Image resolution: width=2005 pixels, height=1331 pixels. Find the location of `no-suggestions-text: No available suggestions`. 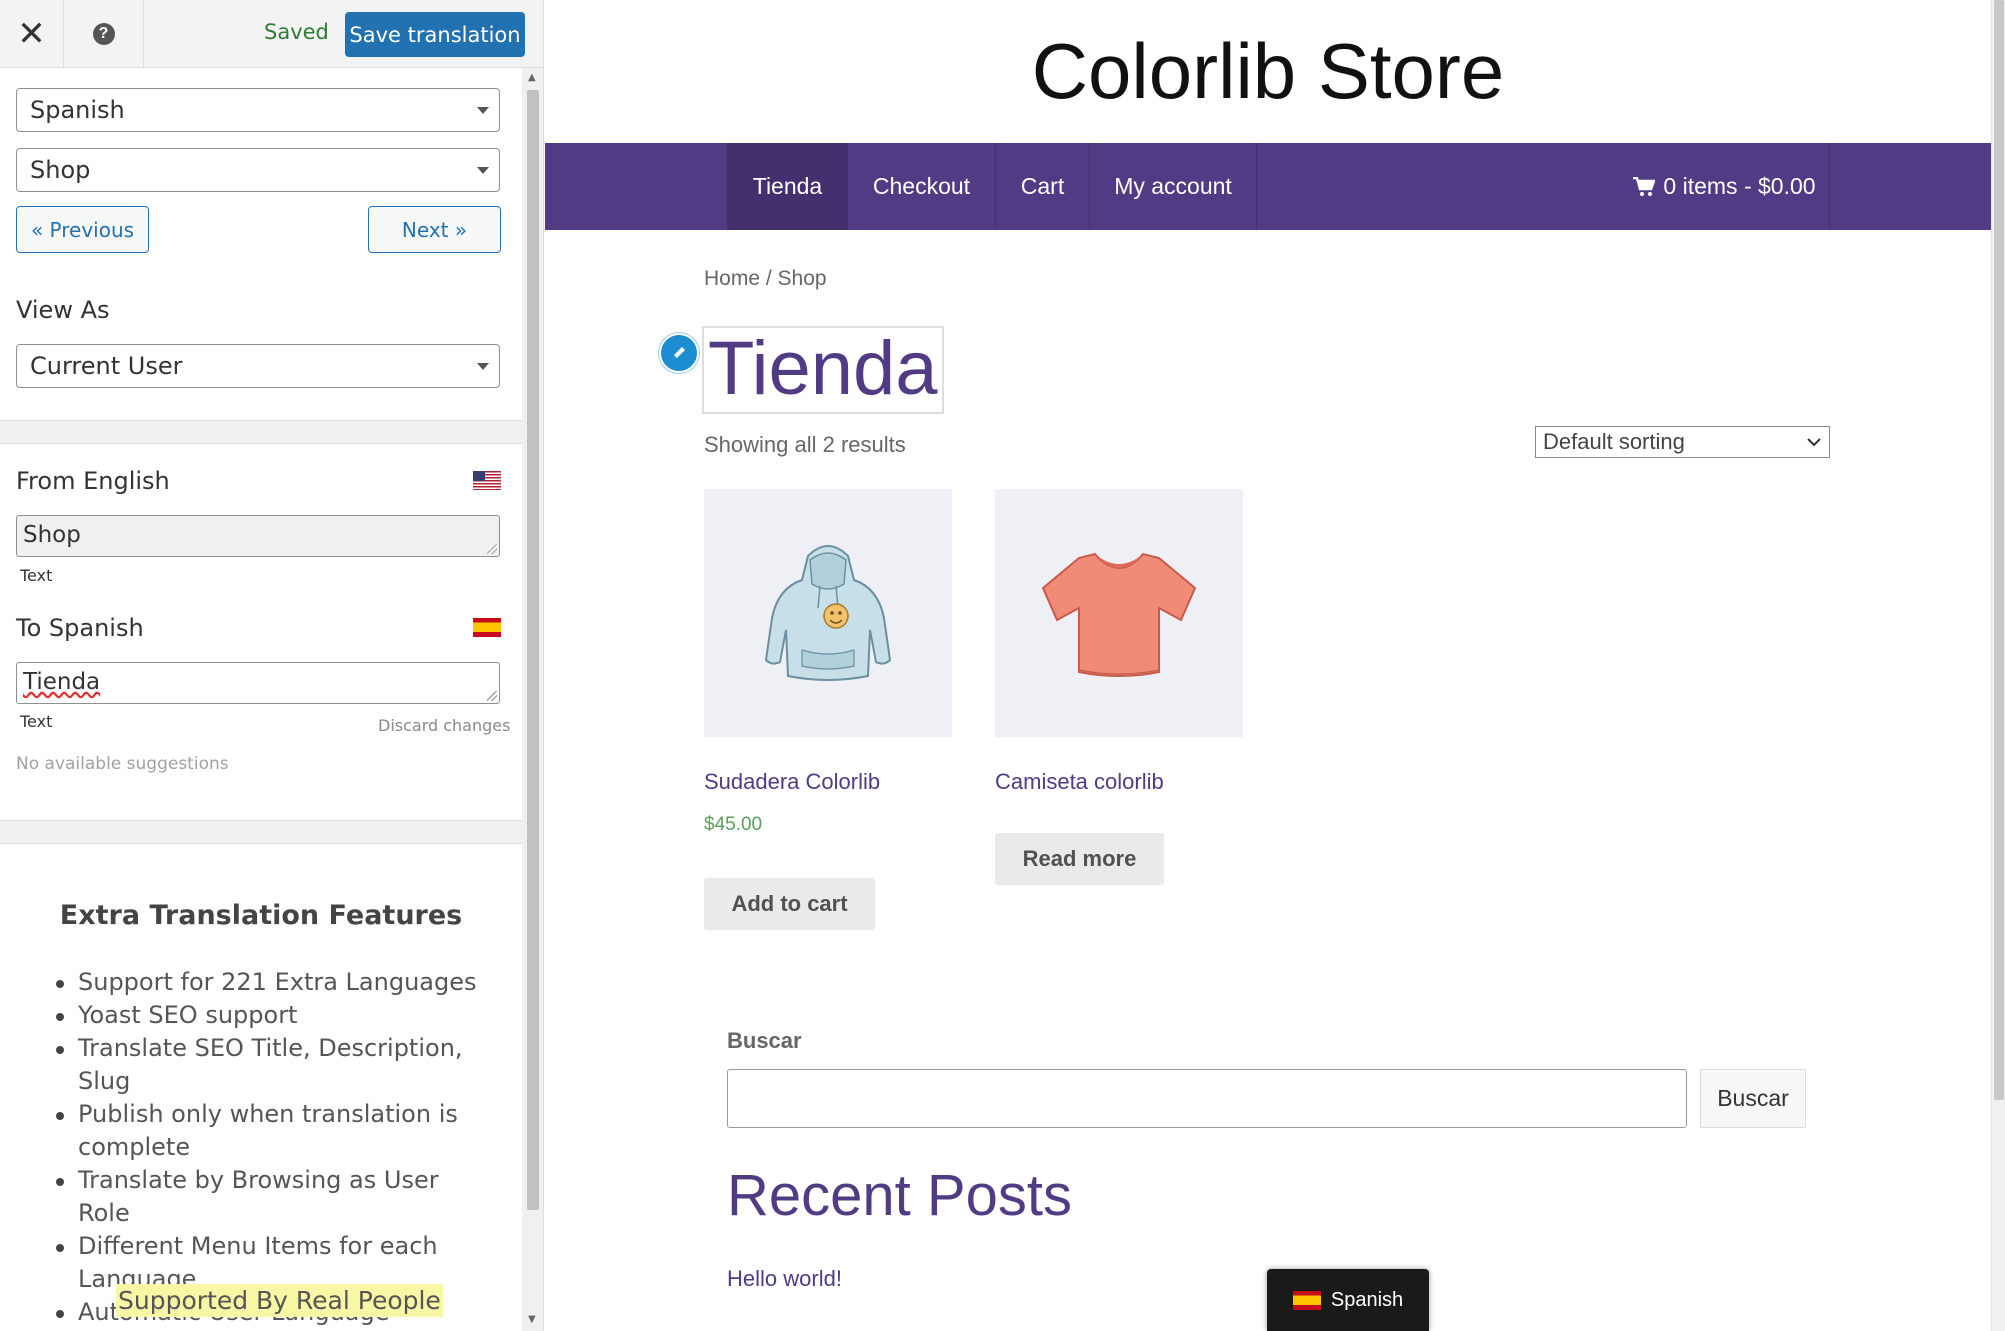

no-suggestions-text: No available suggestions is located at coordinates (122, 764).